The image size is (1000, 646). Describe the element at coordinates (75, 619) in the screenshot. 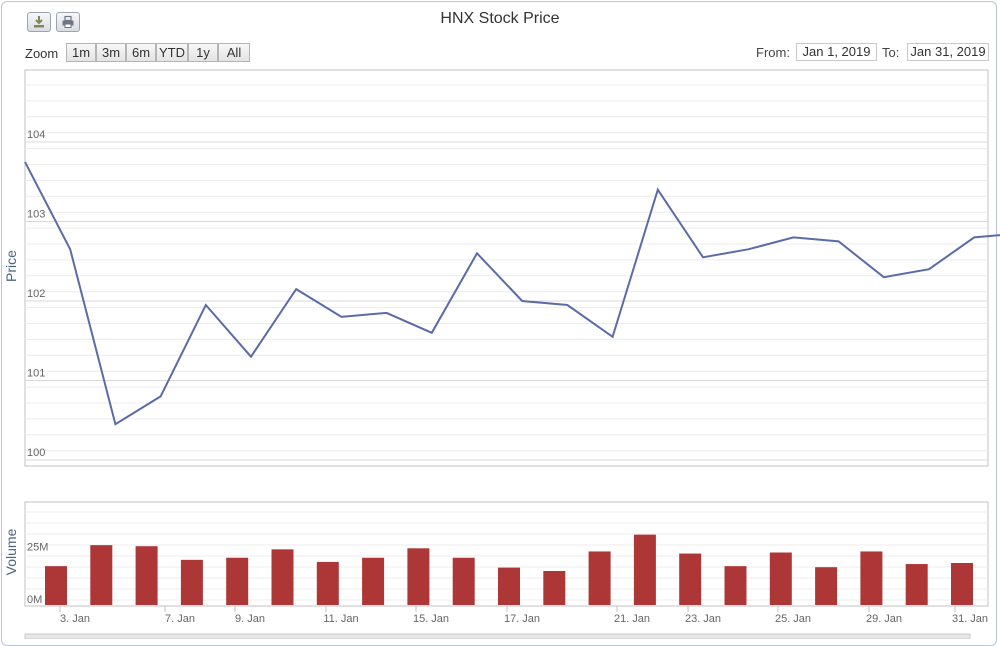

I see `x-tick-label: 3. Jan` at that location.